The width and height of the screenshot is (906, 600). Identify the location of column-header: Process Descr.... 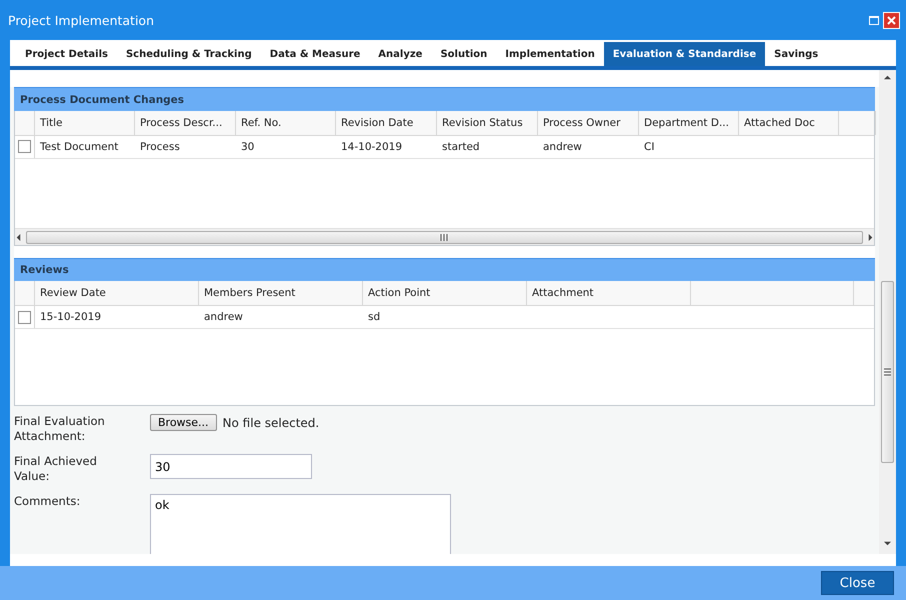
(185, 122).